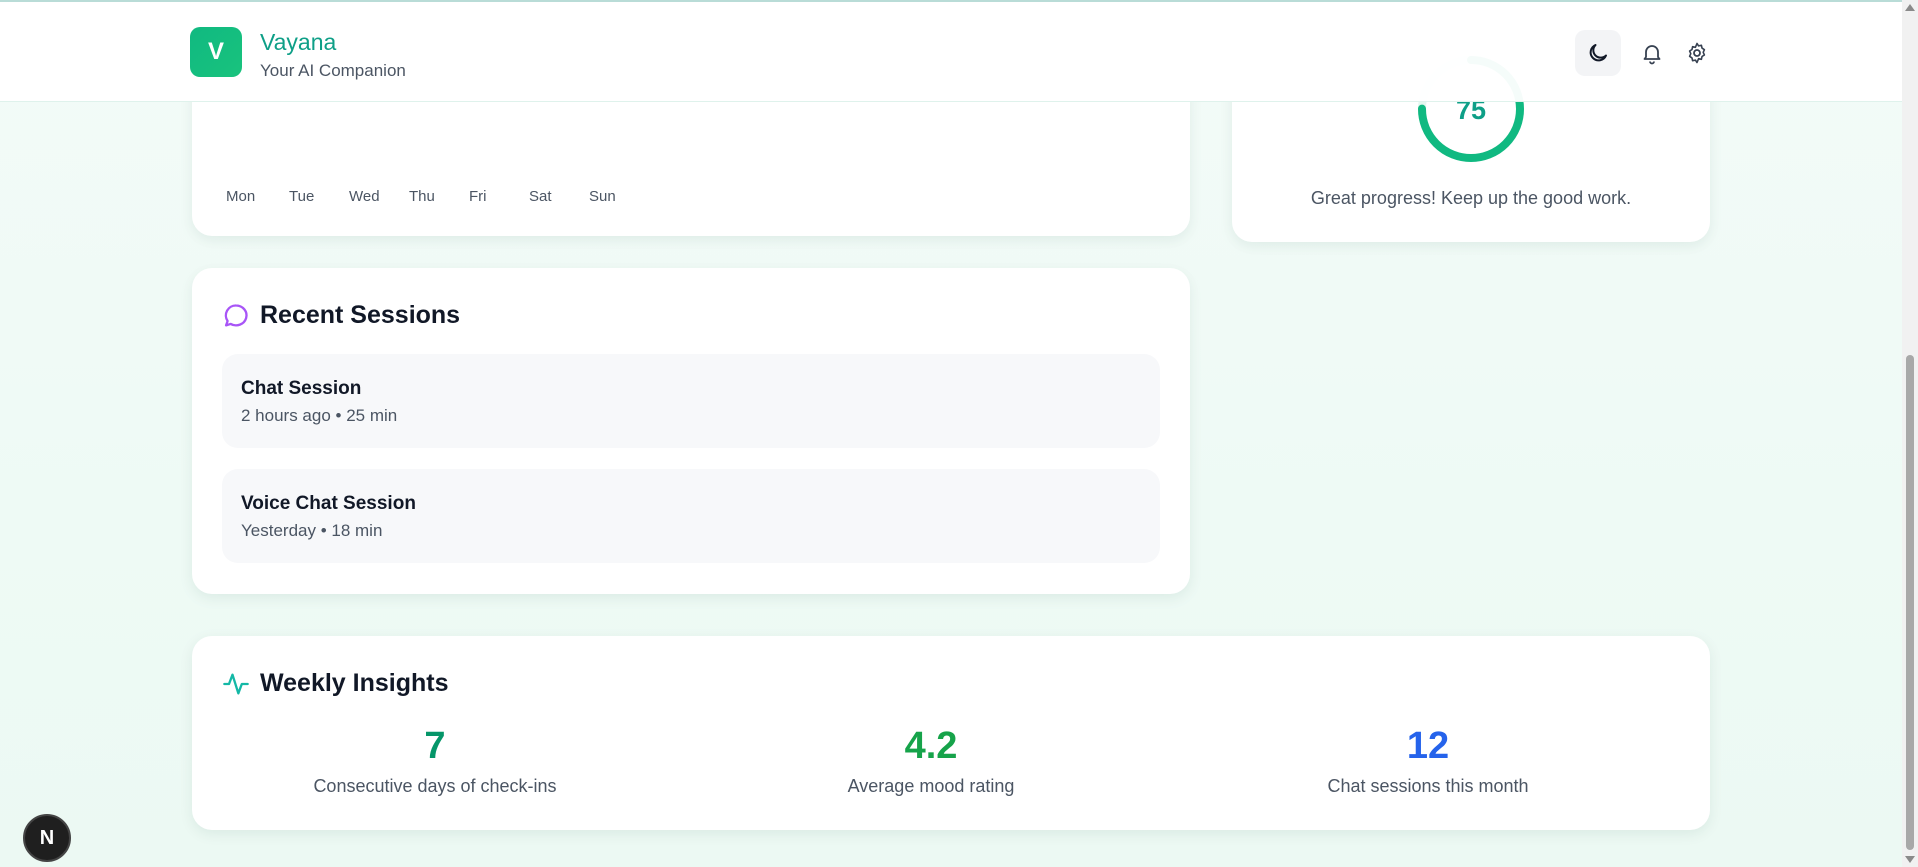 The image size is (1918, 867). I want to click on session-title: Voice Chat Session, so click(328, 503).